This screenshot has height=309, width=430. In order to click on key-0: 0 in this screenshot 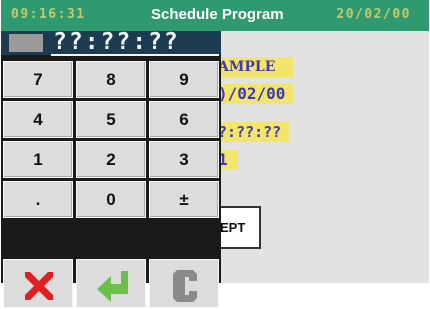, I will do `click(111, 199)`.